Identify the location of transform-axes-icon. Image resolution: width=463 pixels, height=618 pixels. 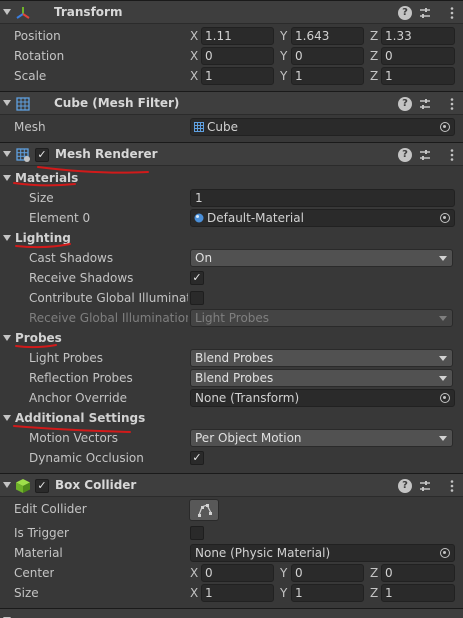
(23, 13).